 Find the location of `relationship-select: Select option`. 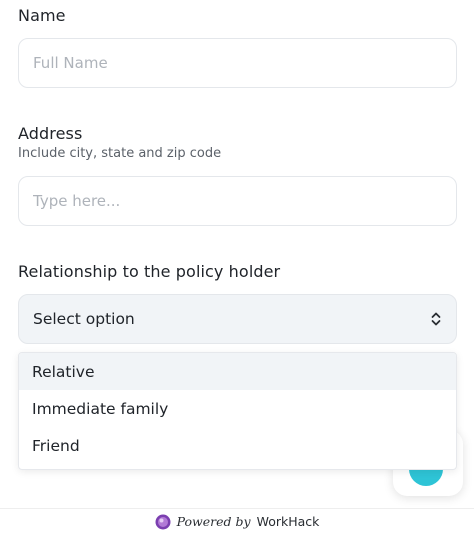

relationship-select: Select option is located at coordinates (237, 319).